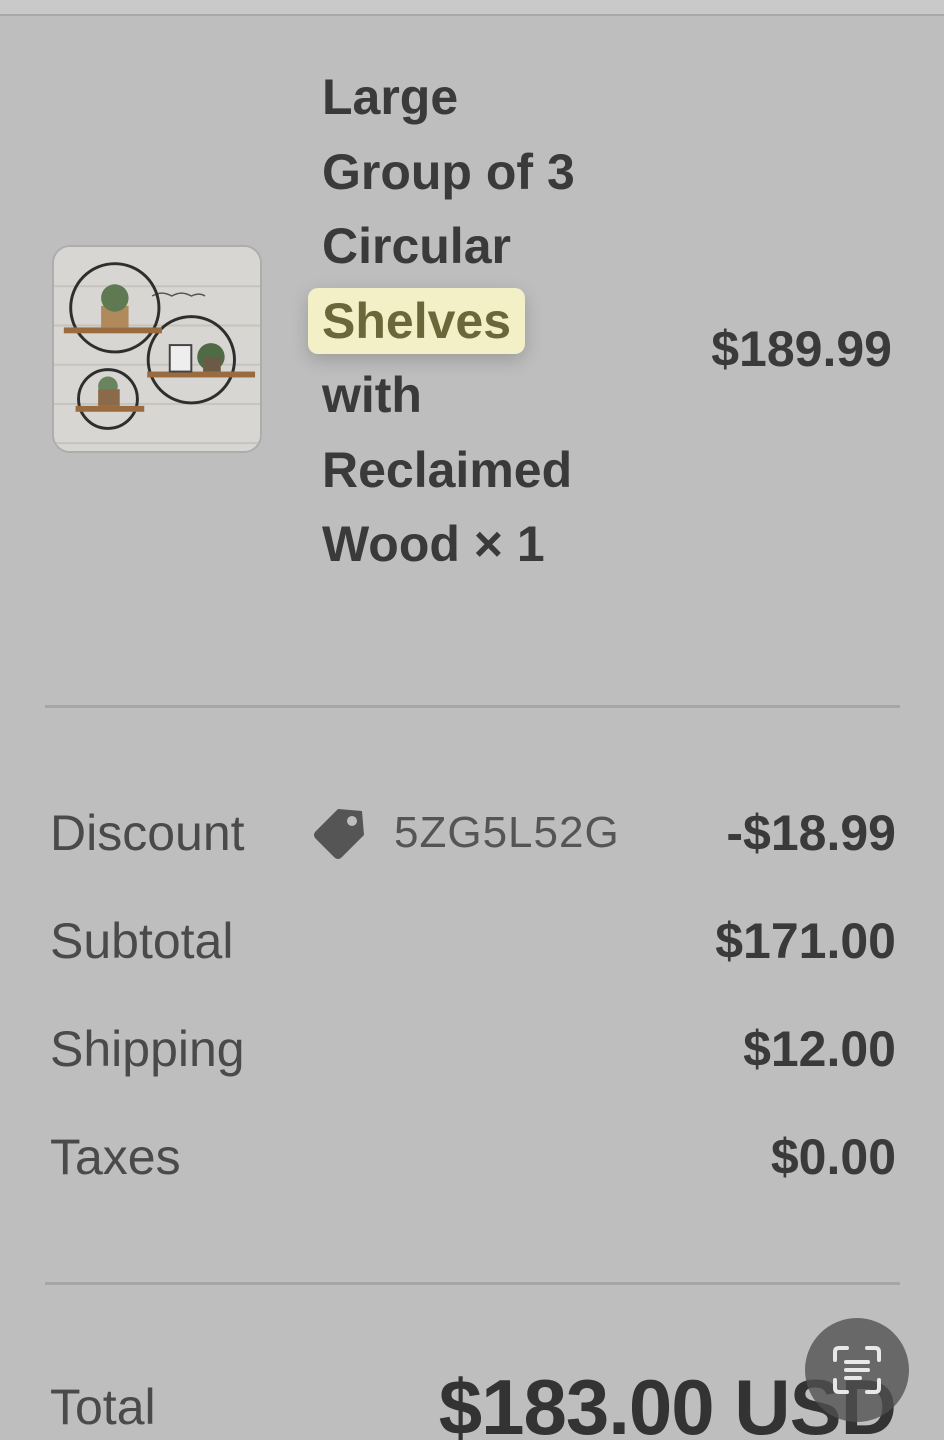  I want to click on discount-value: -$18.99, so click(811, 833).